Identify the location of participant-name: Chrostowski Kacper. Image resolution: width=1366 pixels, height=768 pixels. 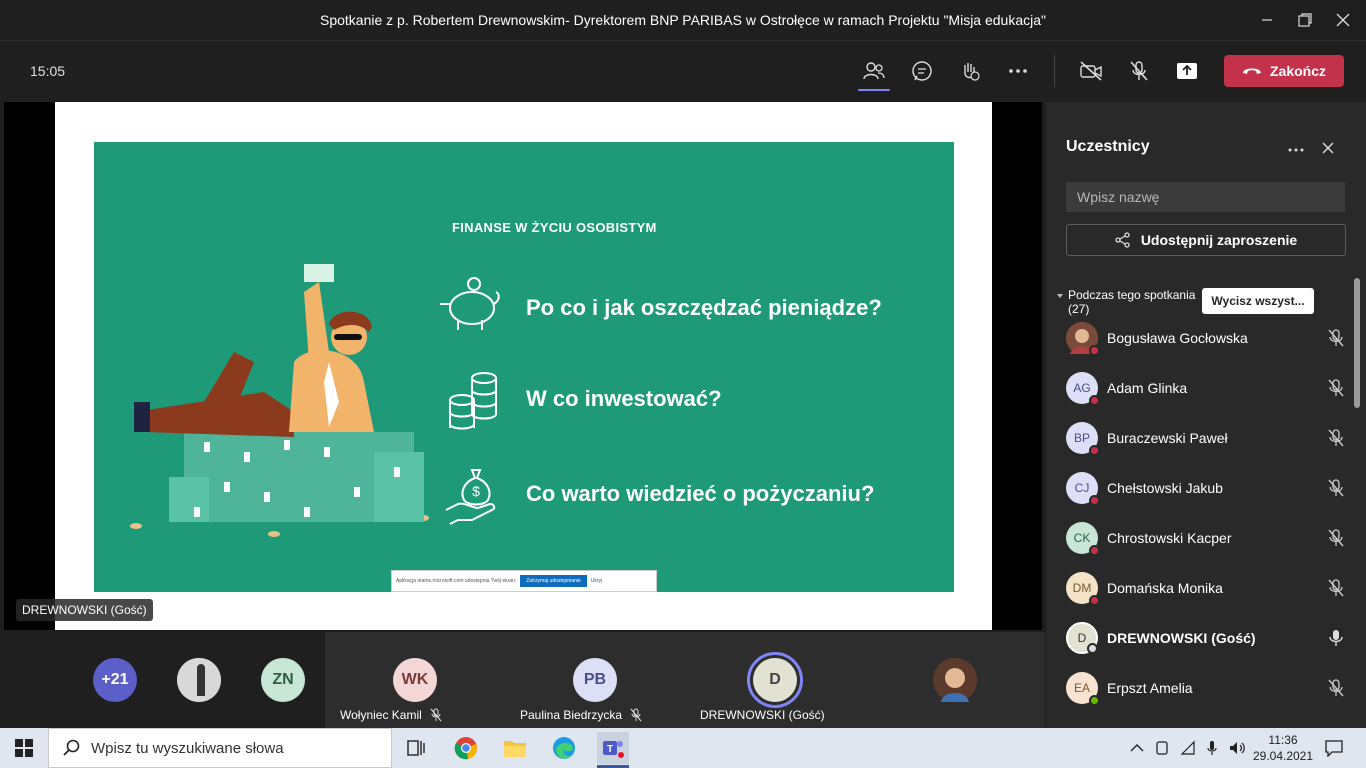
(1169, 538).